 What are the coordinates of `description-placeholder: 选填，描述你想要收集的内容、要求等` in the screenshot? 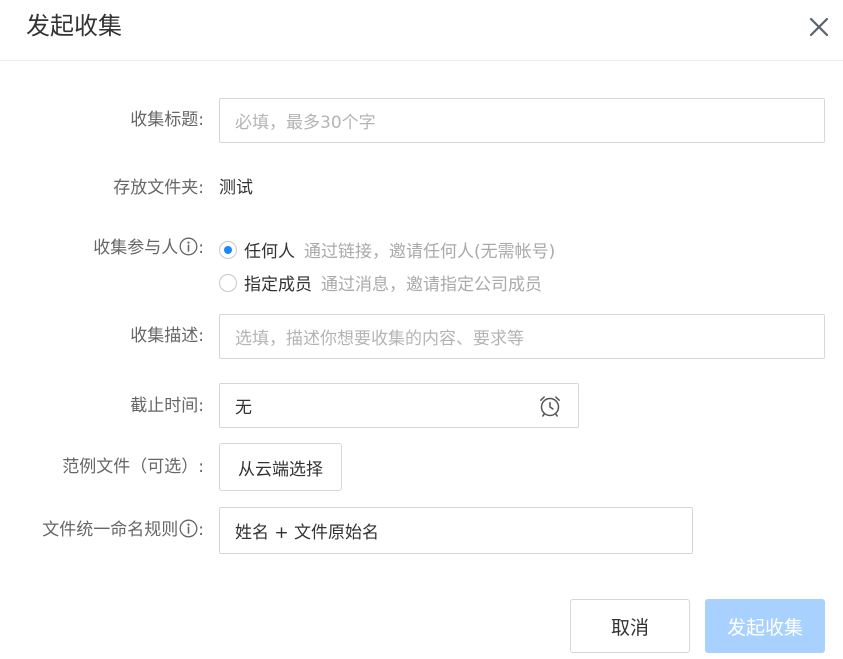 It's located at (379, 339).